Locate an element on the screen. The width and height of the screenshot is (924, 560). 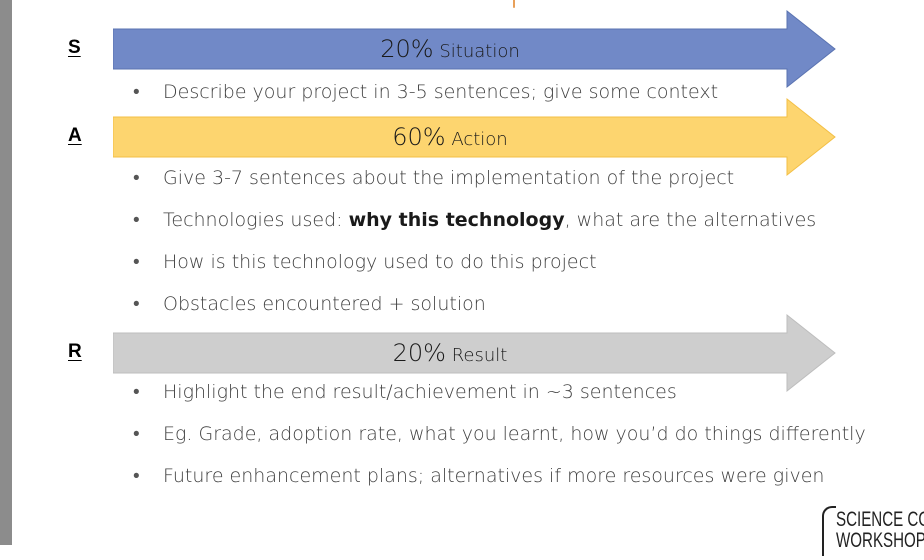
result-title-rest: esult is located at coordinates (485, 355).